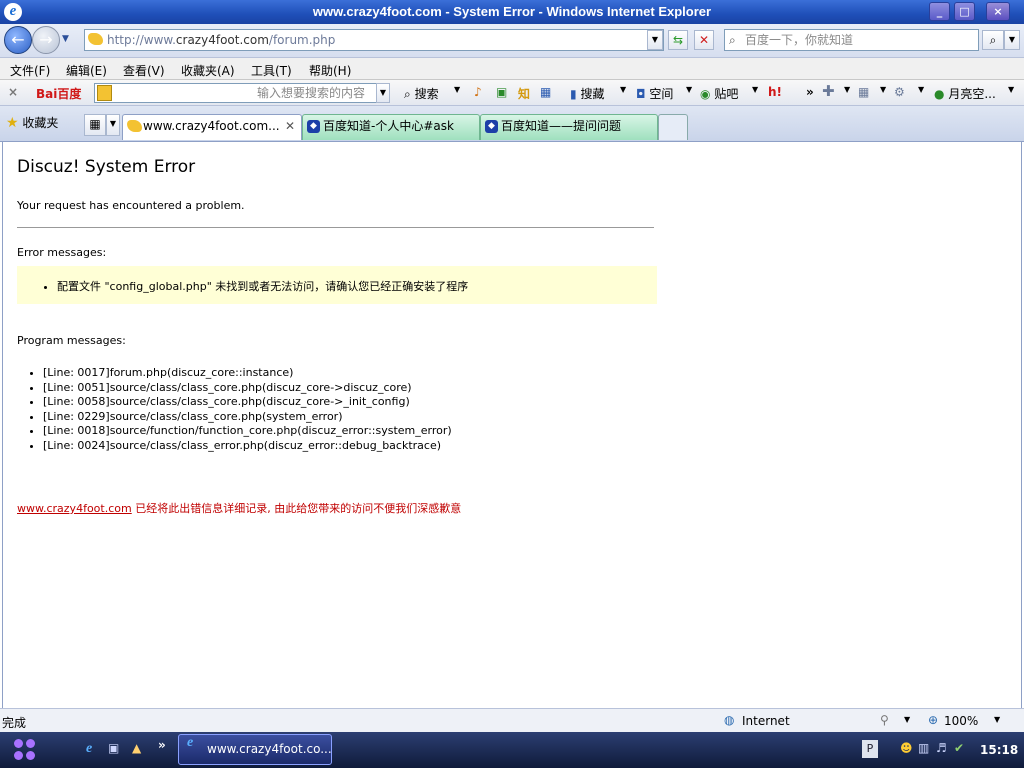  I want to click on search-input: ⌕ 百度一下，你就知道, so click(851, 40).